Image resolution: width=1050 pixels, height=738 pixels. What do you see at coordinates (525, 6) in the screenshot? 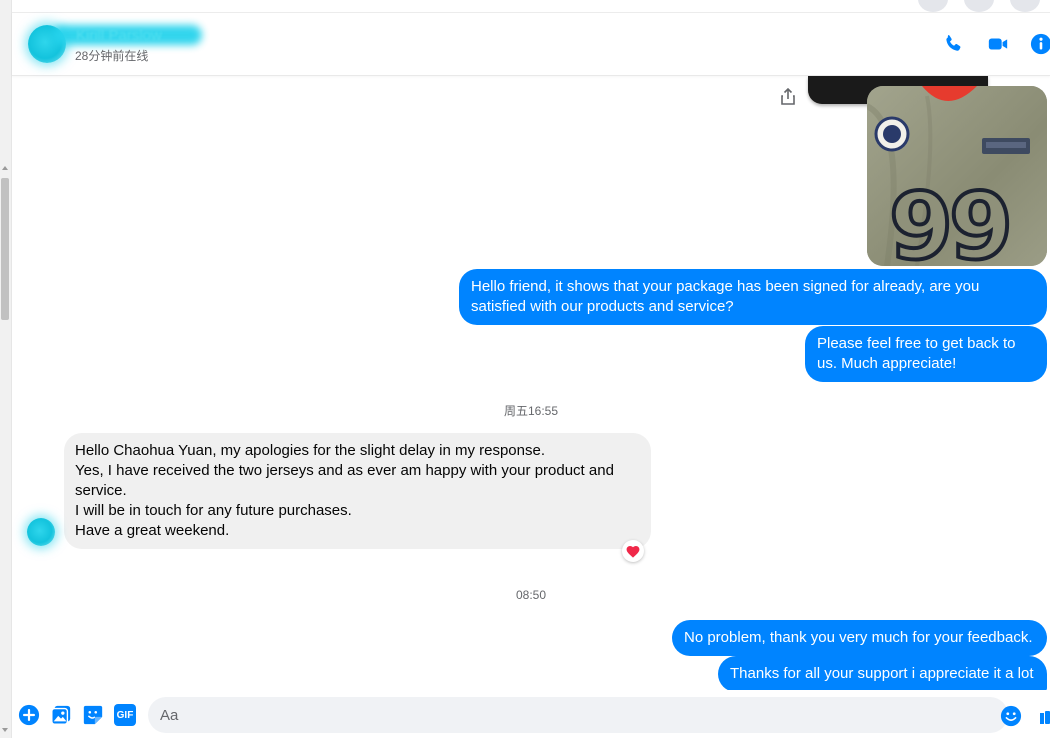
I see `window-top-strip` at bounding box center [525, 6].